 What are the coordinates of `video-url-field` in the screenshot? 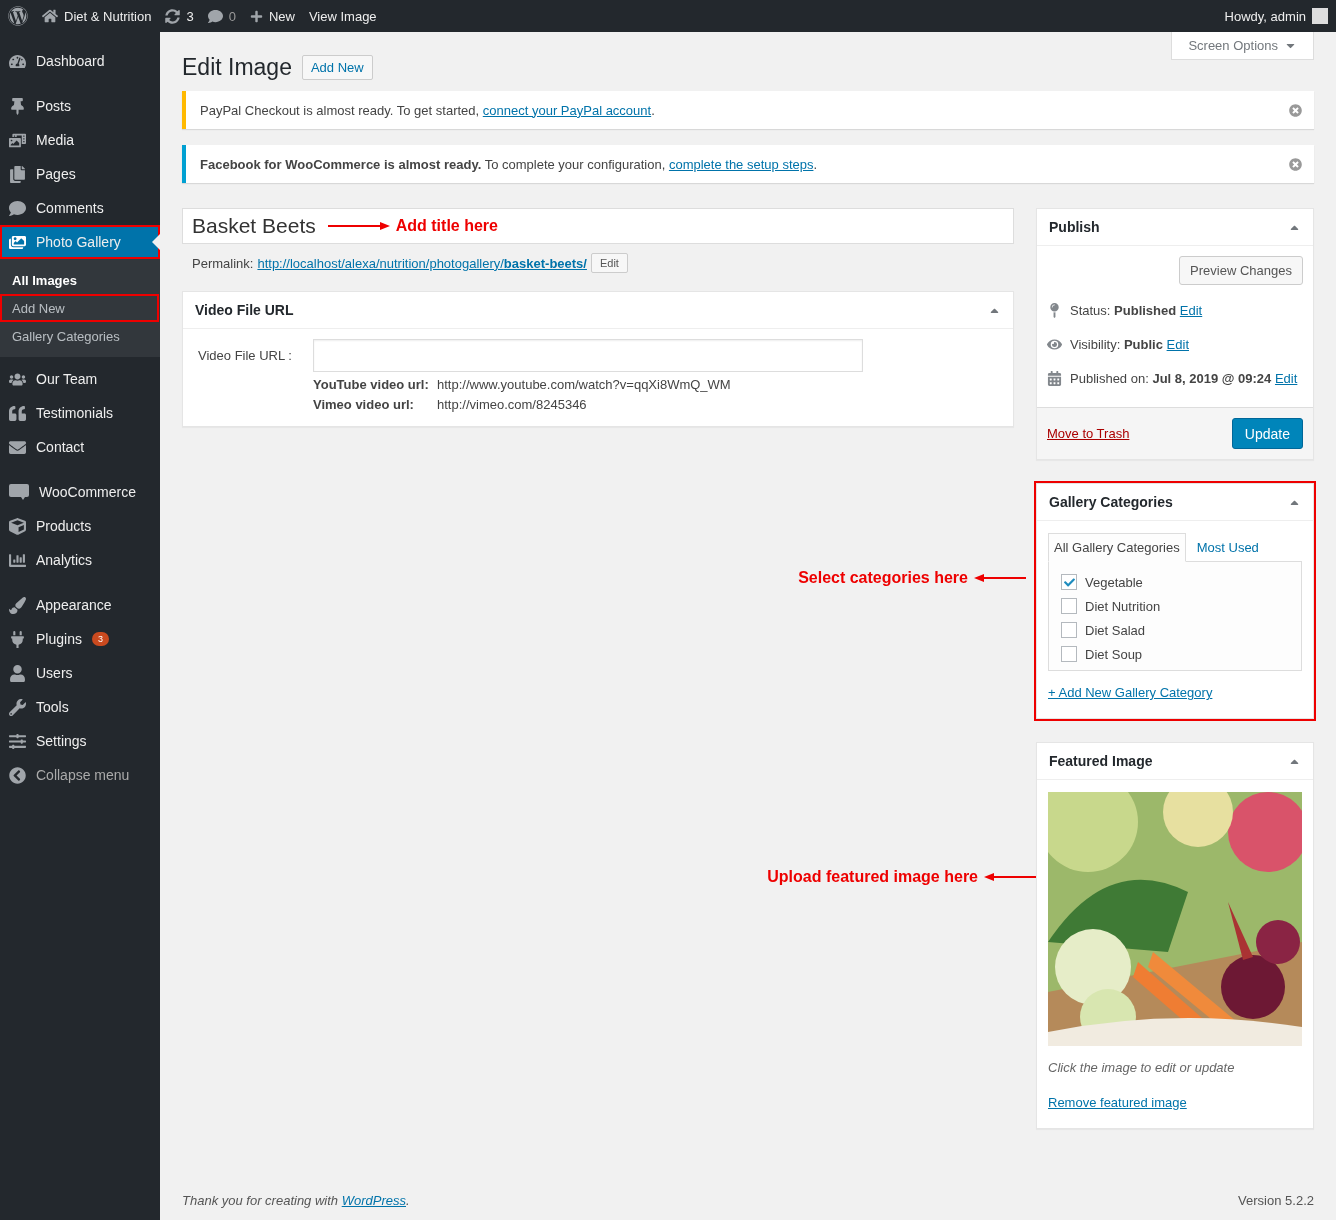 It's located at (588, 355).